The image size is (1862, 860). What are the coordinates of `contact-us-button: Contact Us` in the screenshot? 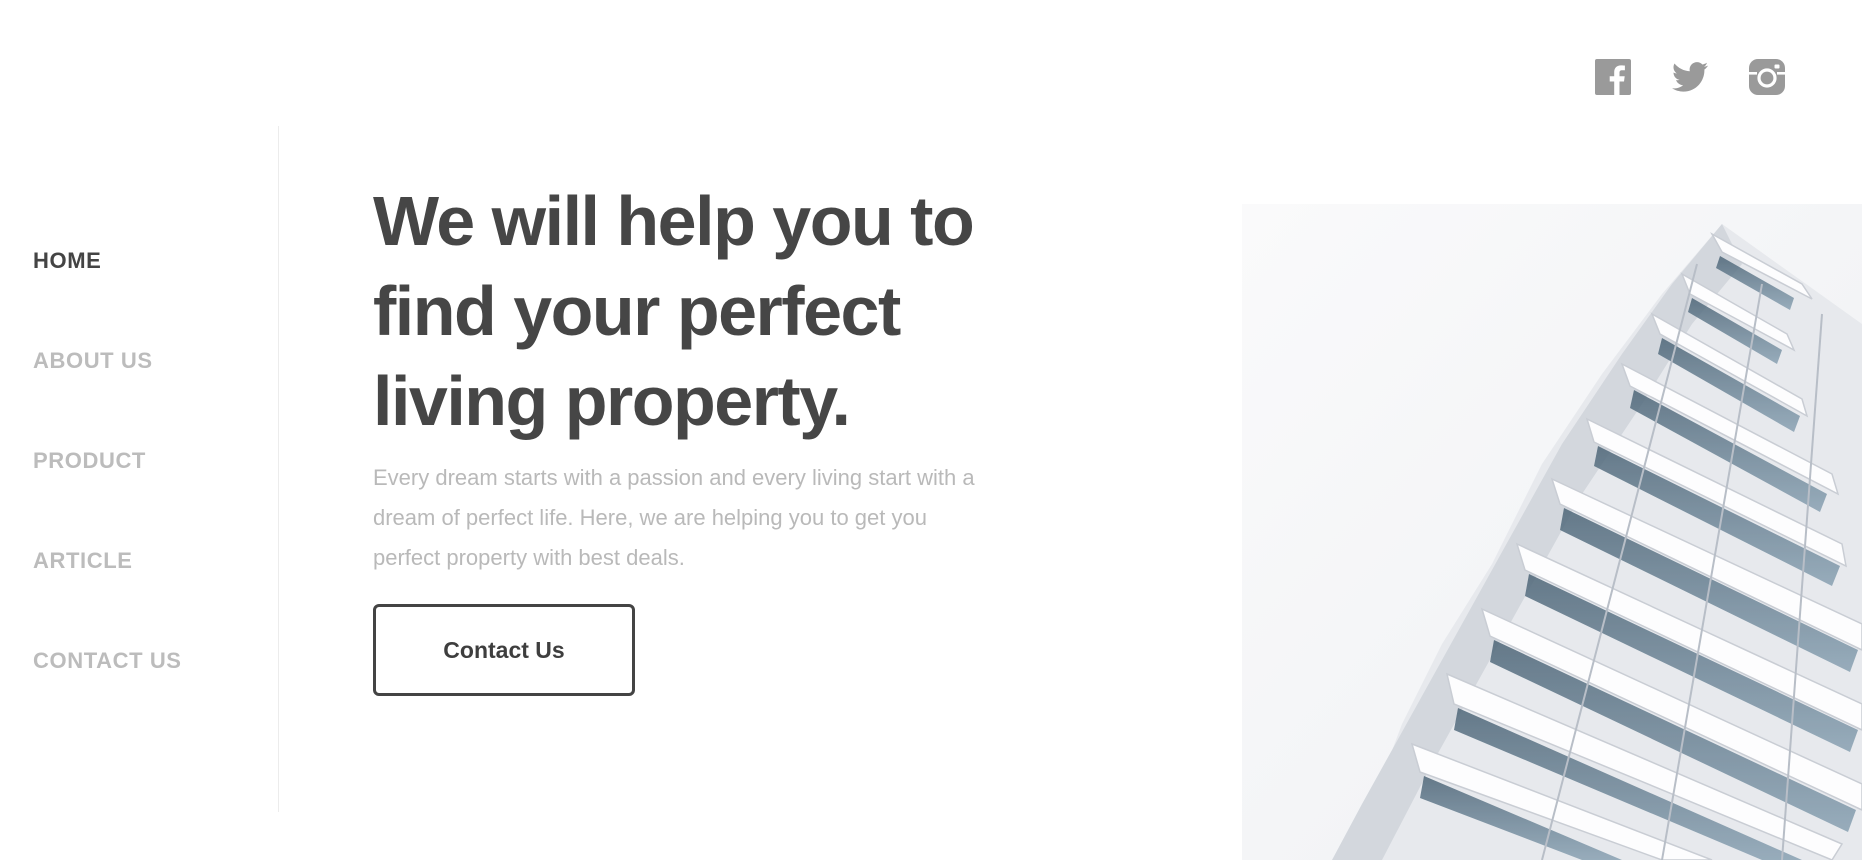 It's located at (504, 650).